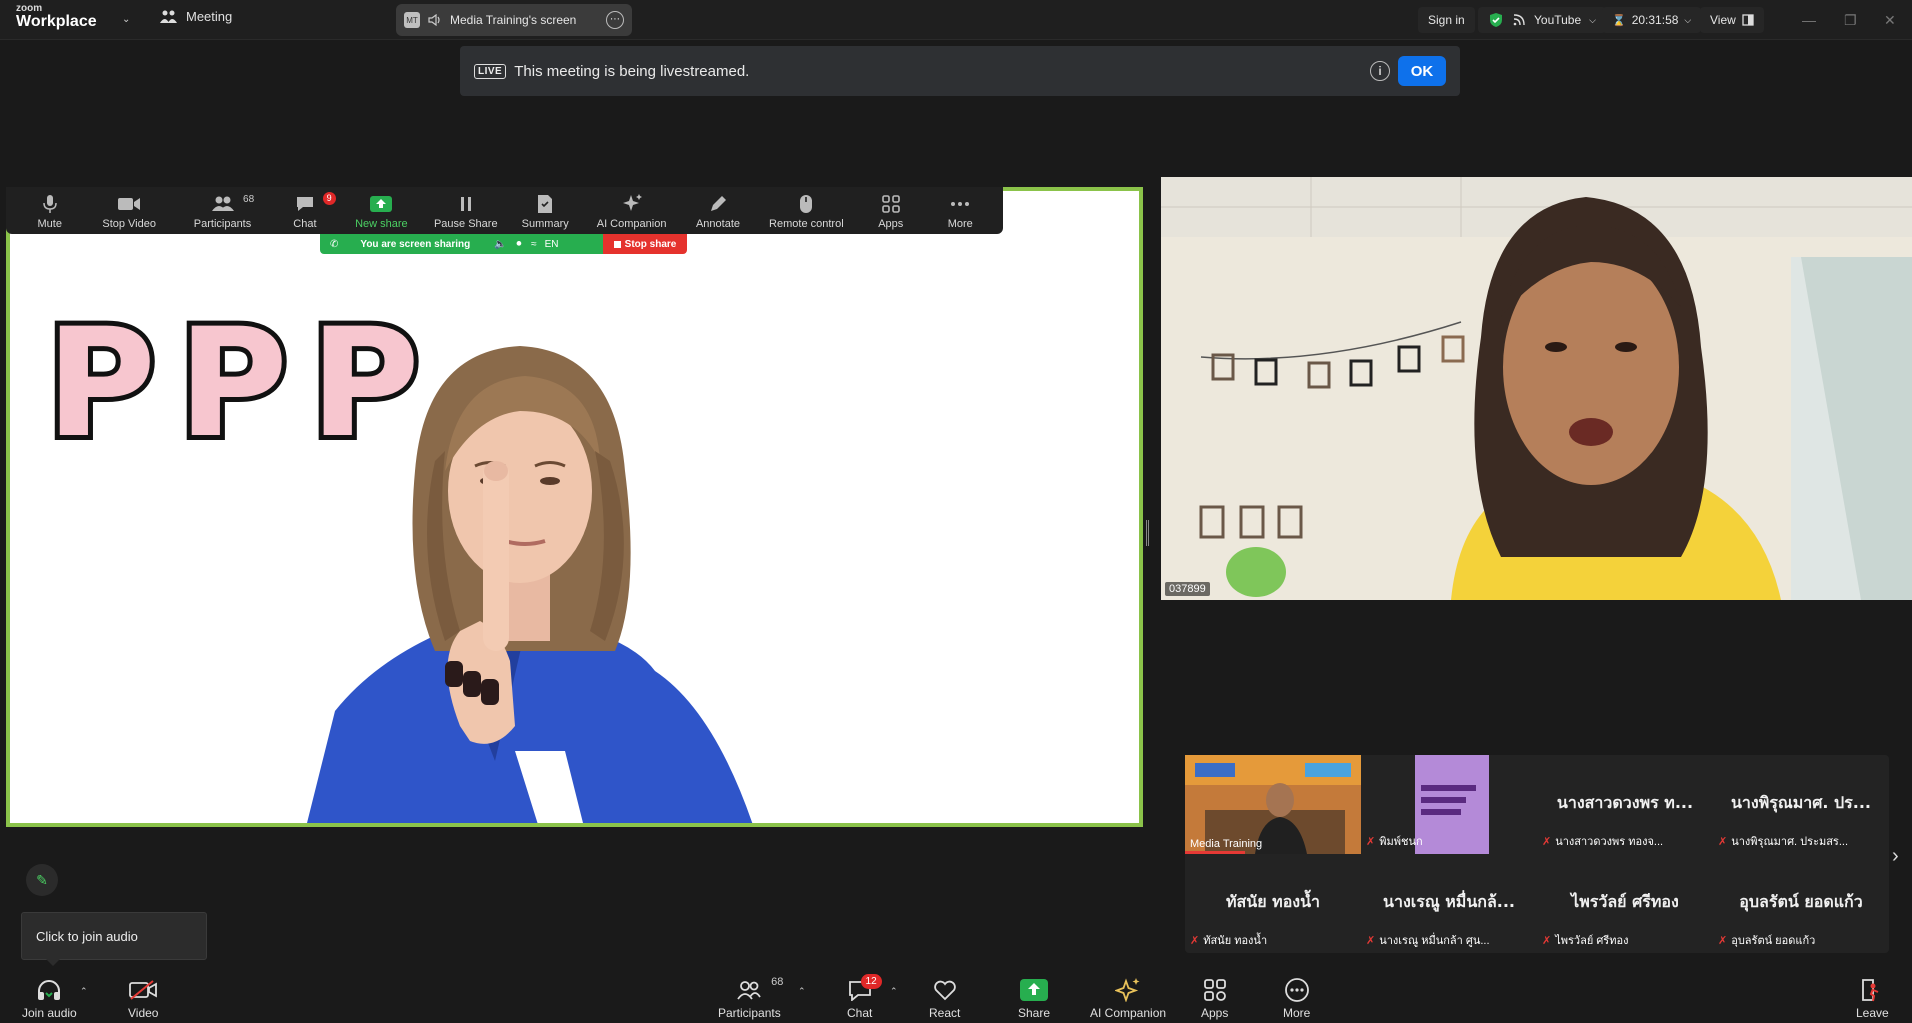  Describe the element at coordinates (760, 989) in the screenshot. I see `participants-icon: 68` at that location.